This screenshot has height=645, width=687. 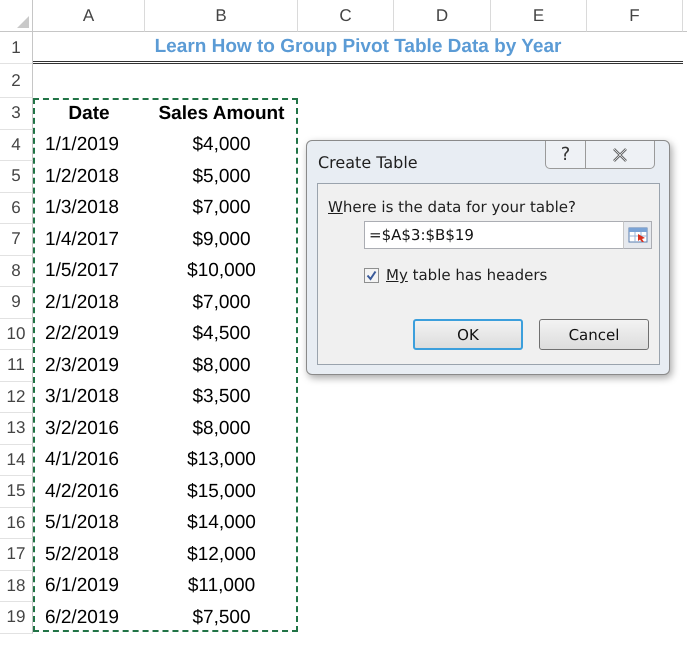 I want to click on date-cell-text: 2/1/2018, so click(x=82, y=302).